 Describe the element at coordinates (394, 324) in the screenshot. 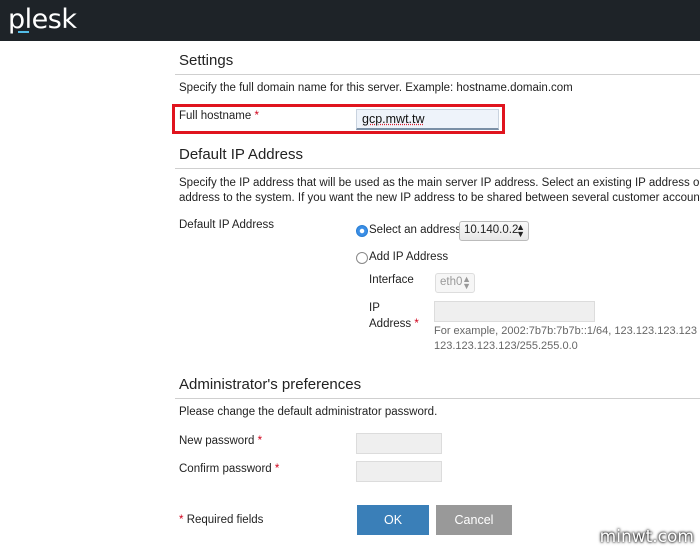

I see `ip-address-label-line2: Address *` at that location.